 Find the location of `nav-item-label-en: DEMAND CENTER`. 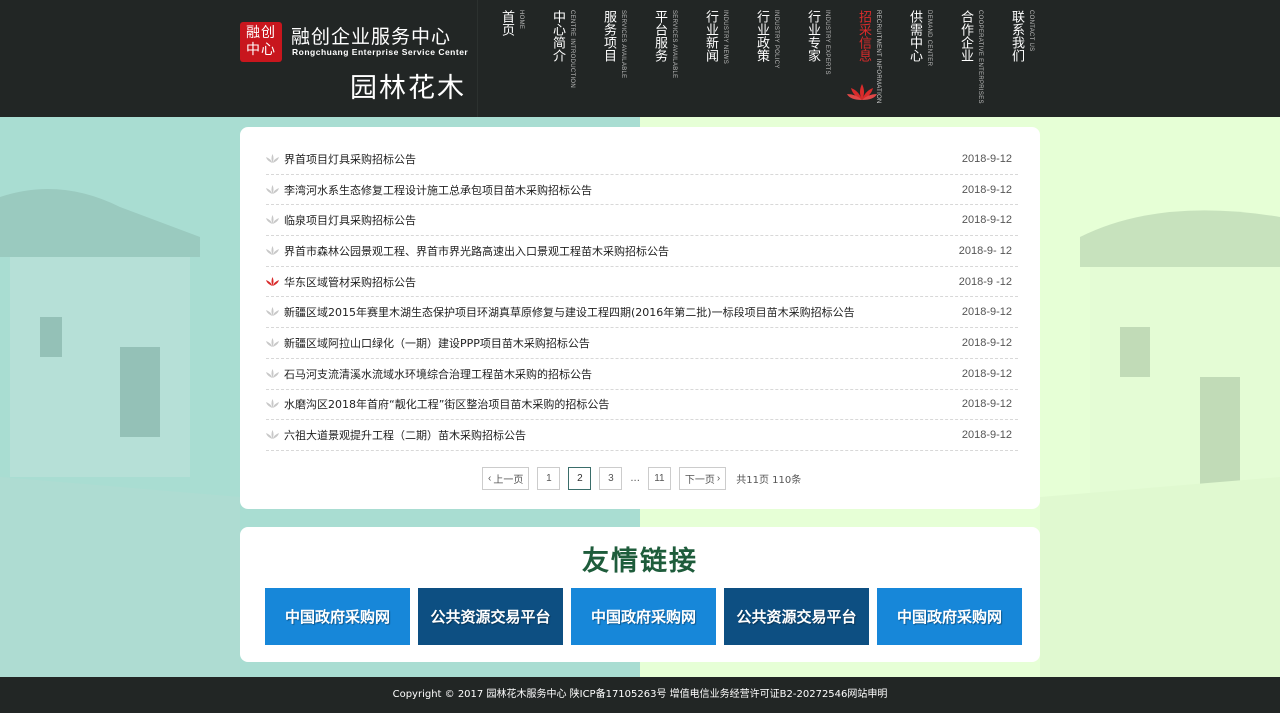

nav-item-label-en: DEMAND CENTER is located at coordinates (929, 38).